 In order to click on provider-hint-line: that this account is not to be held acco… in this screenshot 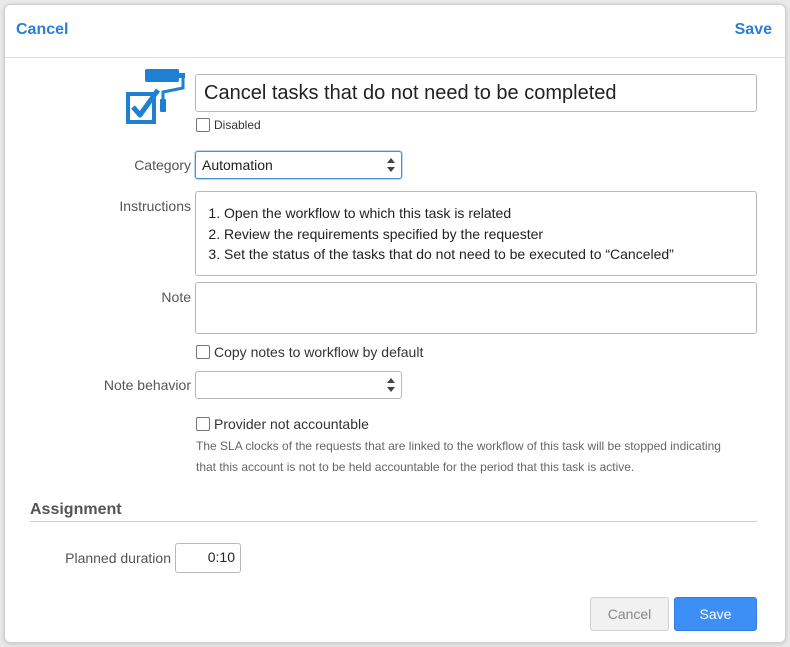, I will do `click(415, 467)`.